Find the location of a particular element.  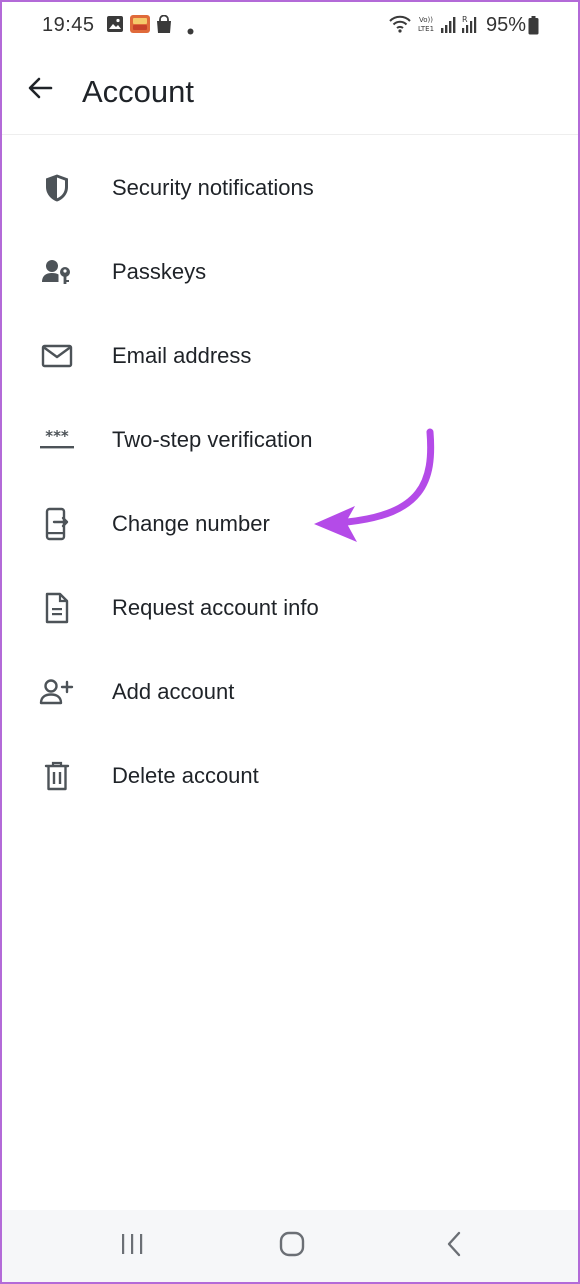

app-bar: Account is located at coordinates (290, 92).